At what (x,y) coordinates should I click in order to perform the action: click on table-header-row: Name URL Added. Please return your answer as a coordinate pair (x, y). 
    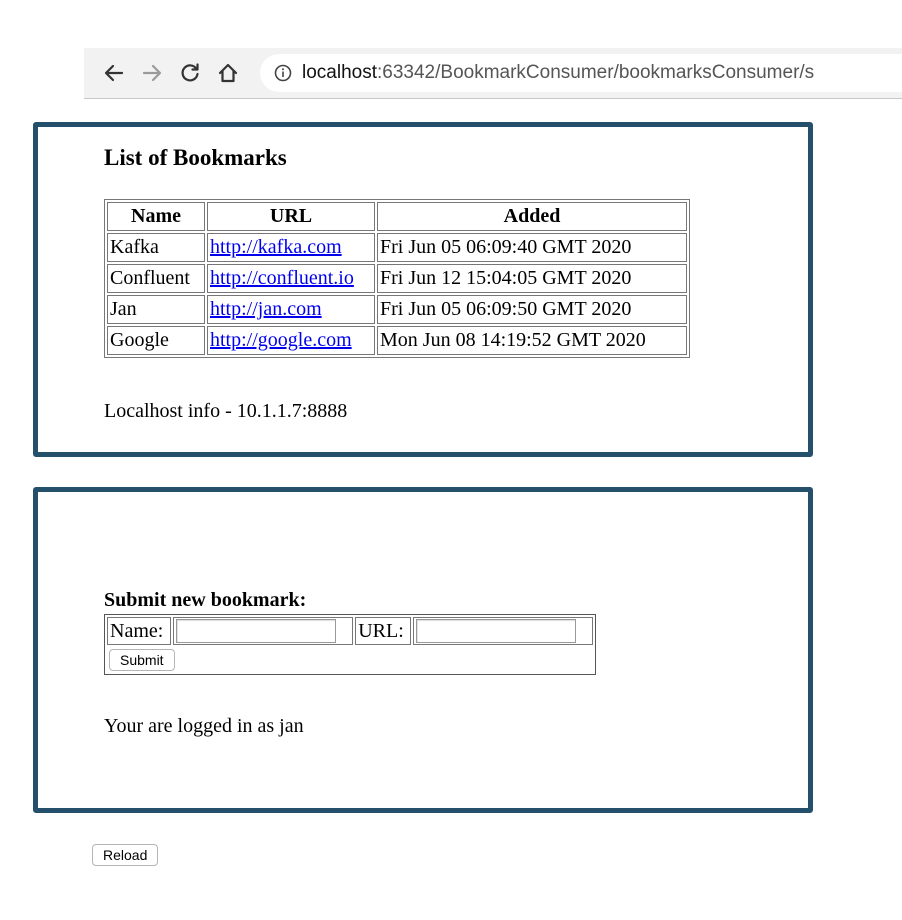
    Looking at the image, I should click on (397, 216).